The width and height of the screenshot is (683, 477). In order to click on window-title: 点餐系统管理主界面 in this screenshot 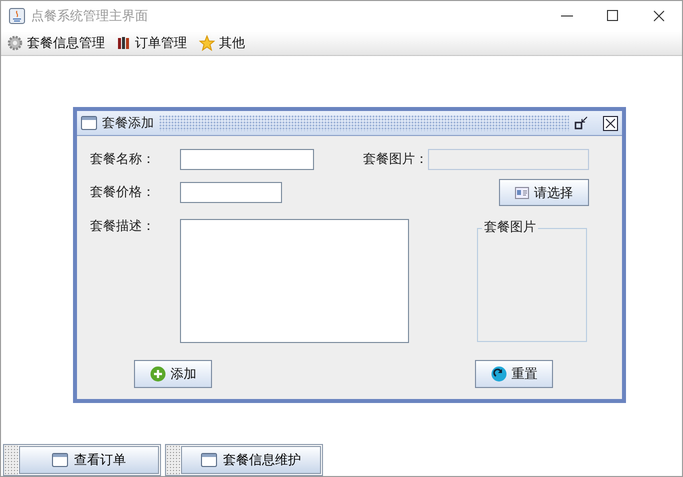, I will do `click(90, 16)`.